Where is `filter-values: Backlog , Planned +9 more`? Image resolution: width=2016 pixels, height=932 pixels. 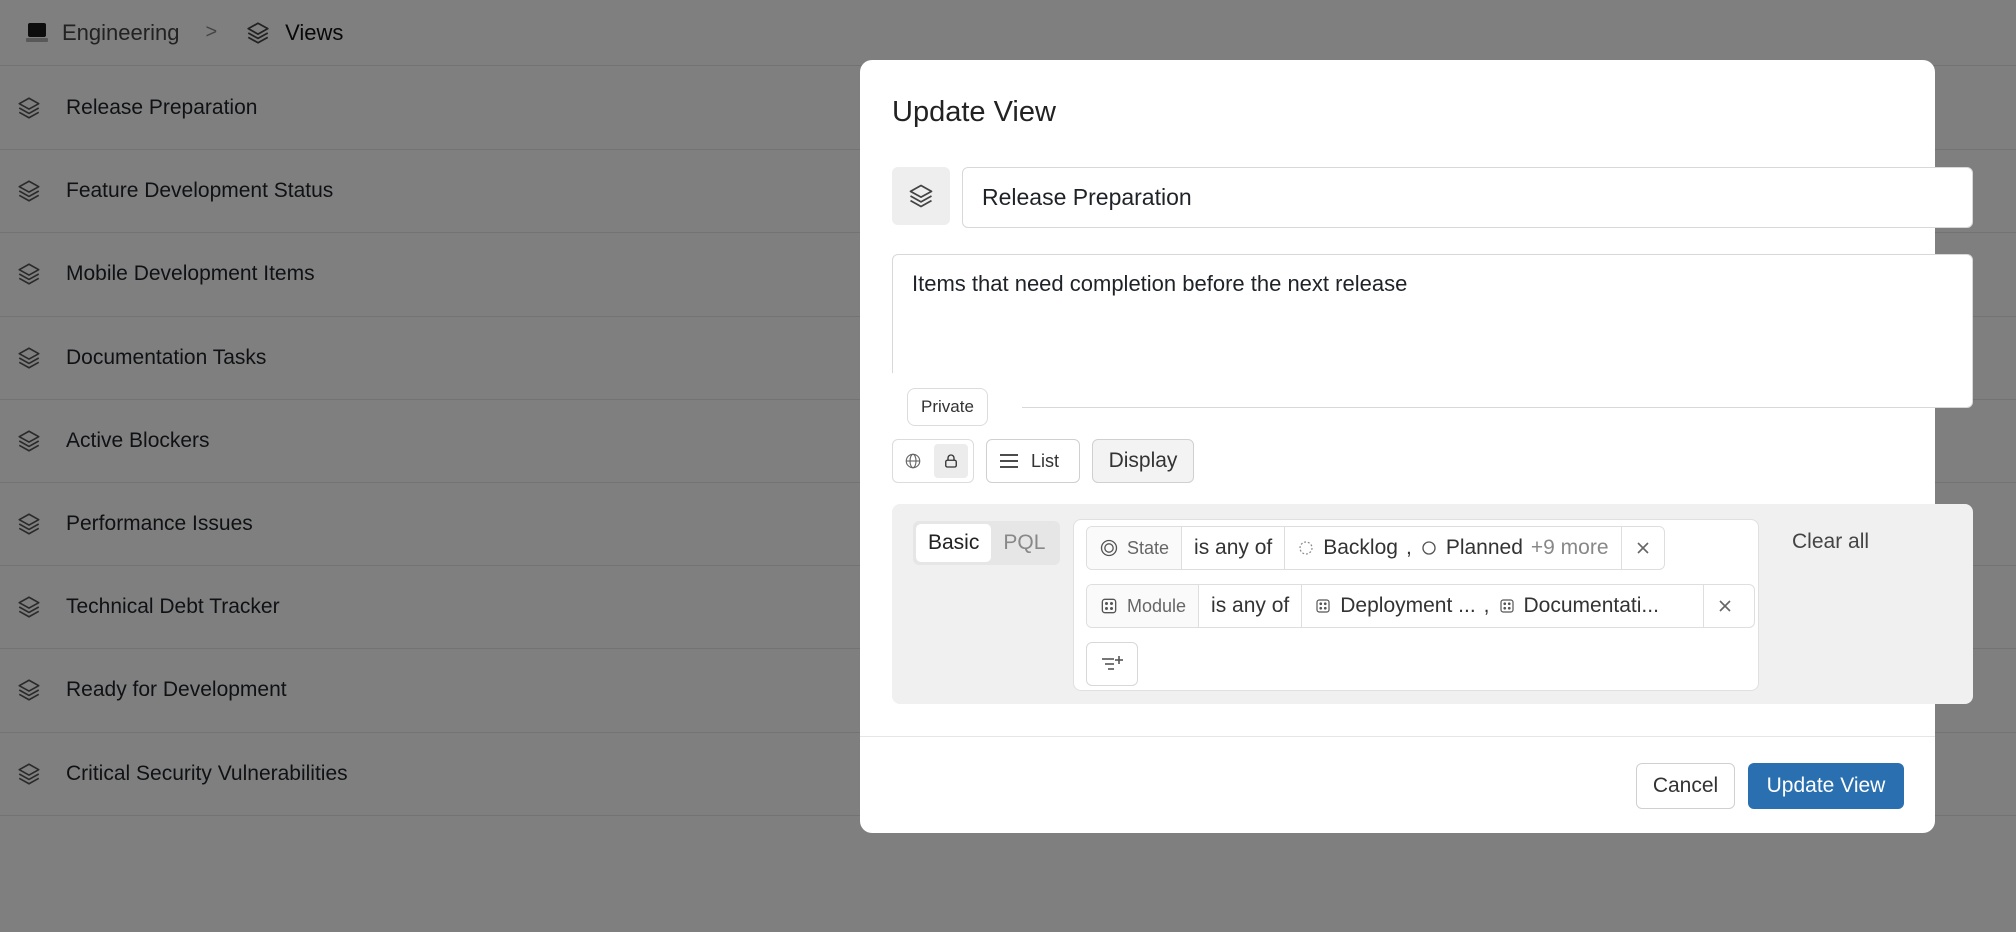
filter-values: Backlog , Planned +9 more is located at coordinates (1453, 548).